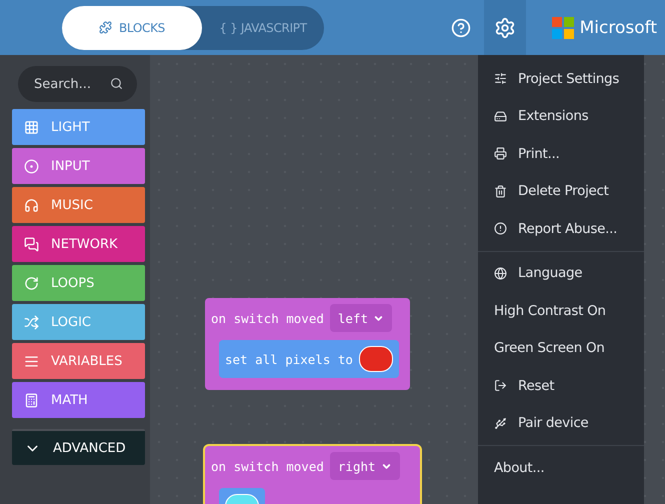 This screenshot has height=504, width=665. I want to click on category-button: MUSIC, so click(78, 205).